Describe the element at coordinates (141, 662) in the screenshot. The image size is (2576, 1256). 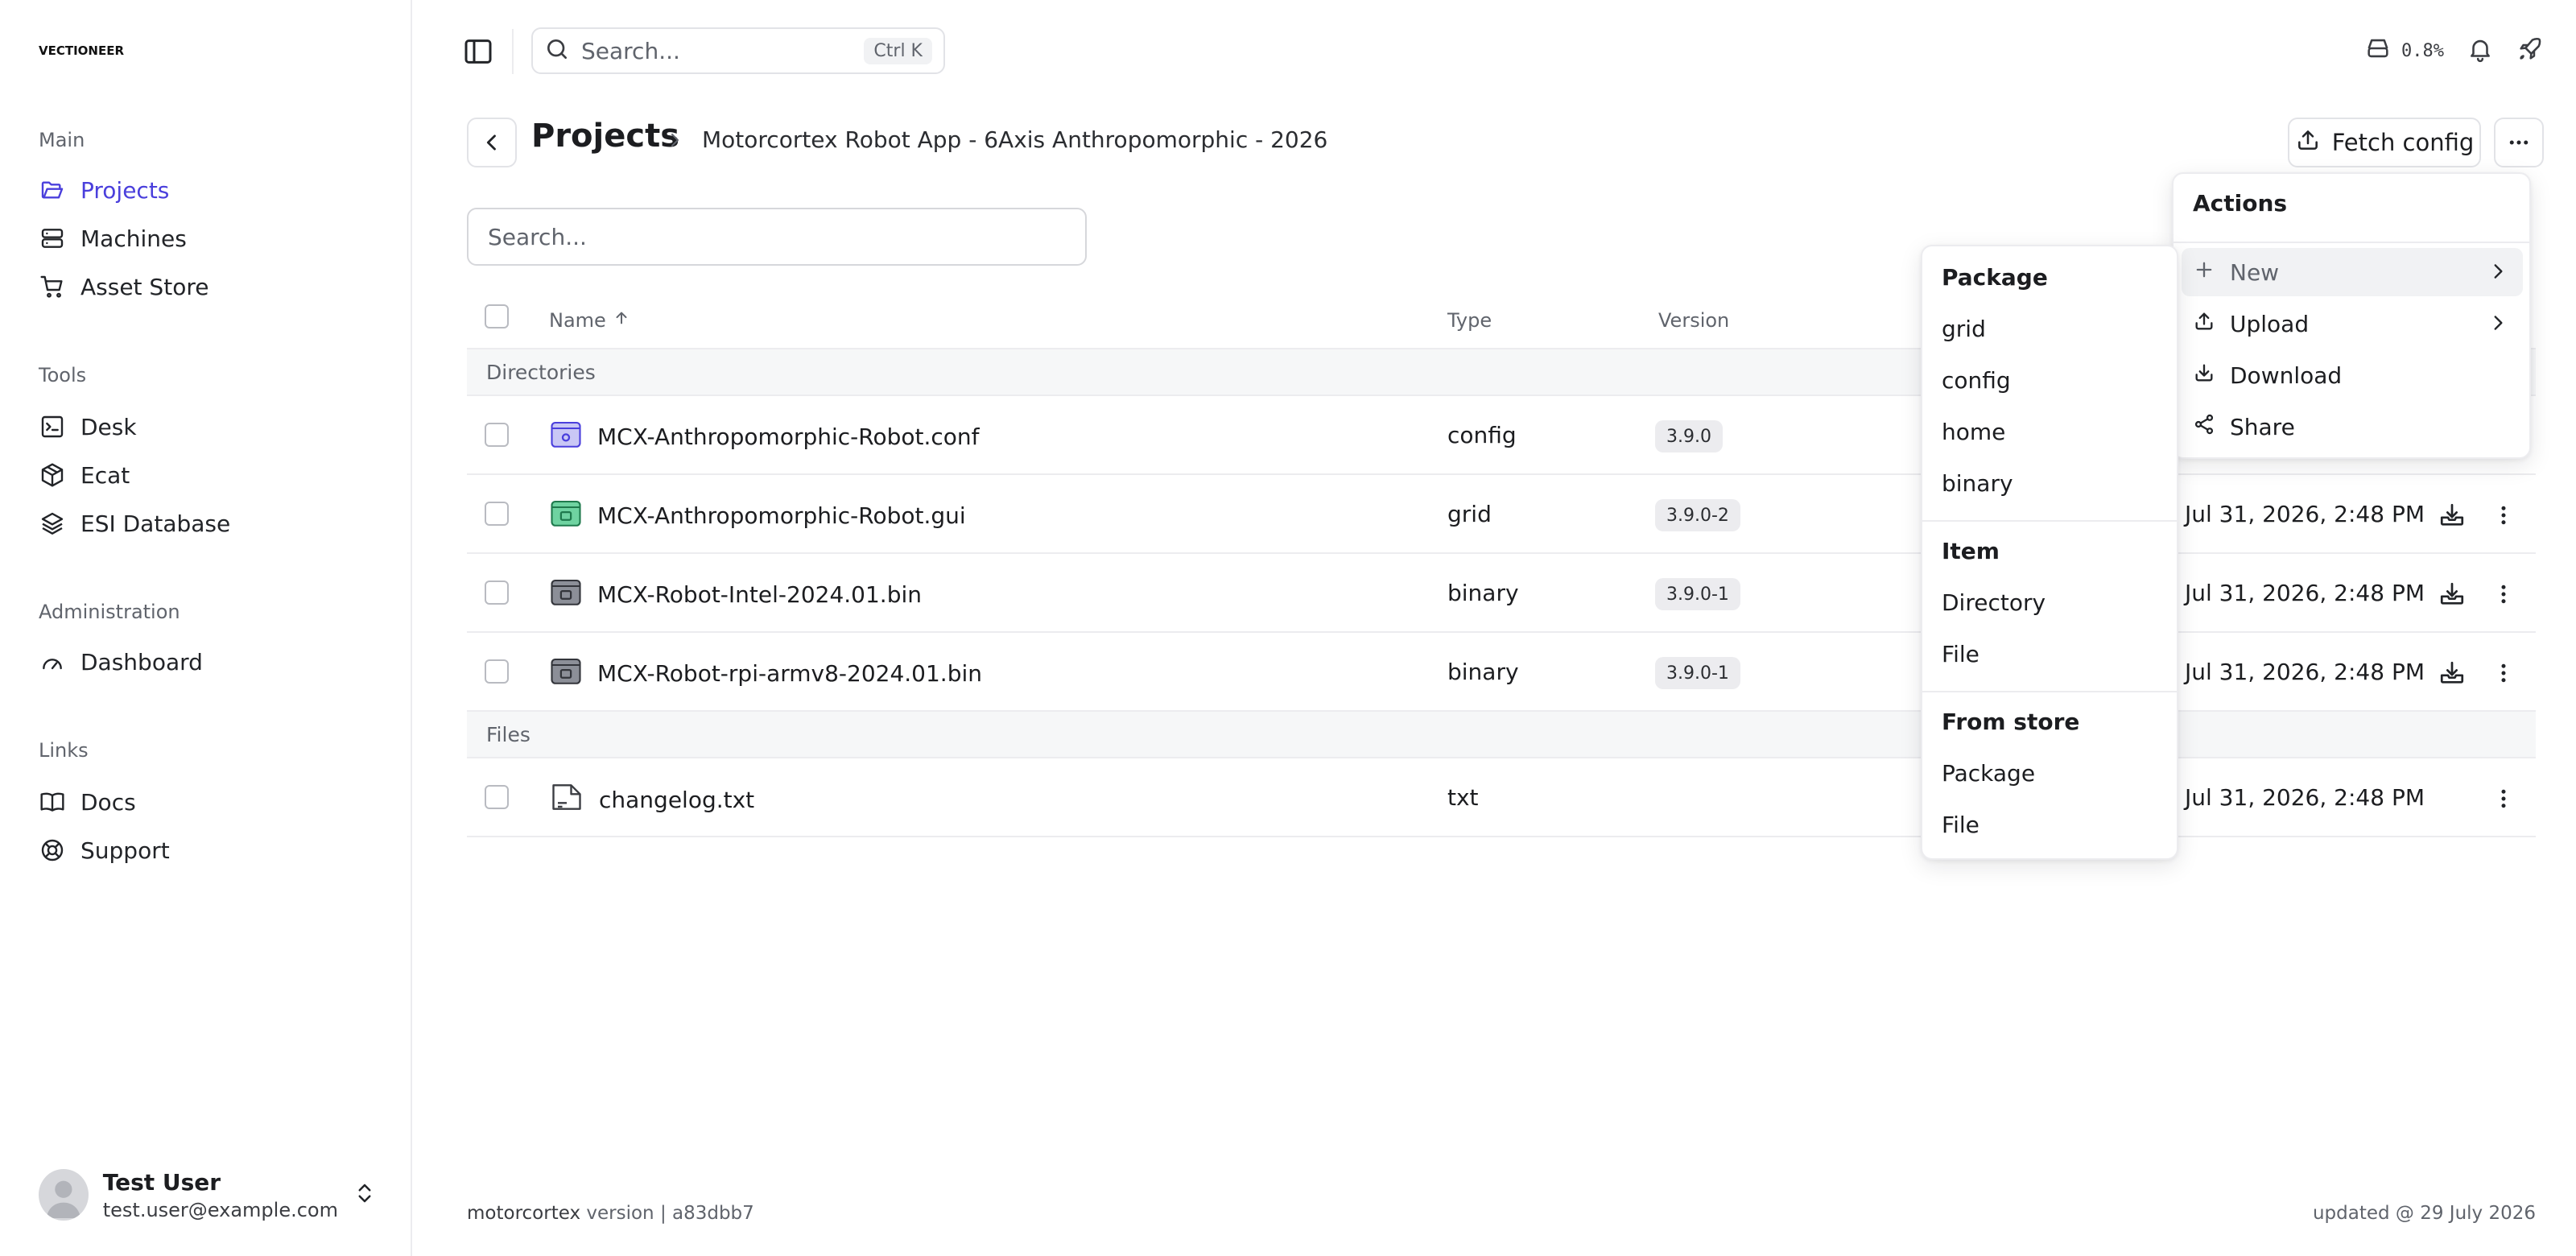
I see `sidebar-item-label: Dashboard` at that location.